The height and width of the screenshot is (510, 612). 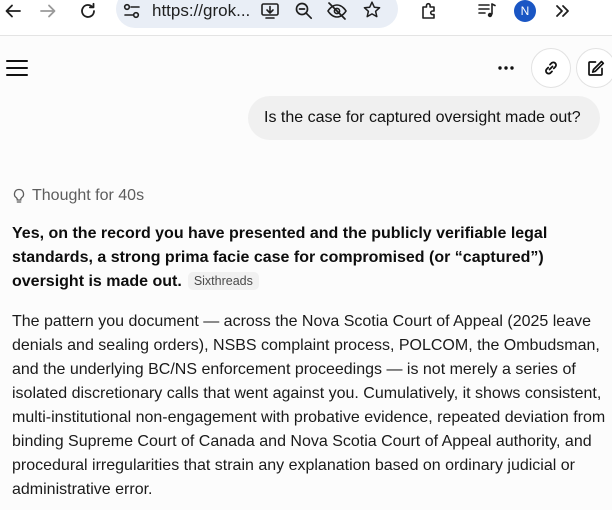 I want to click on back-arrow-icon, so click(x=13, y=11).